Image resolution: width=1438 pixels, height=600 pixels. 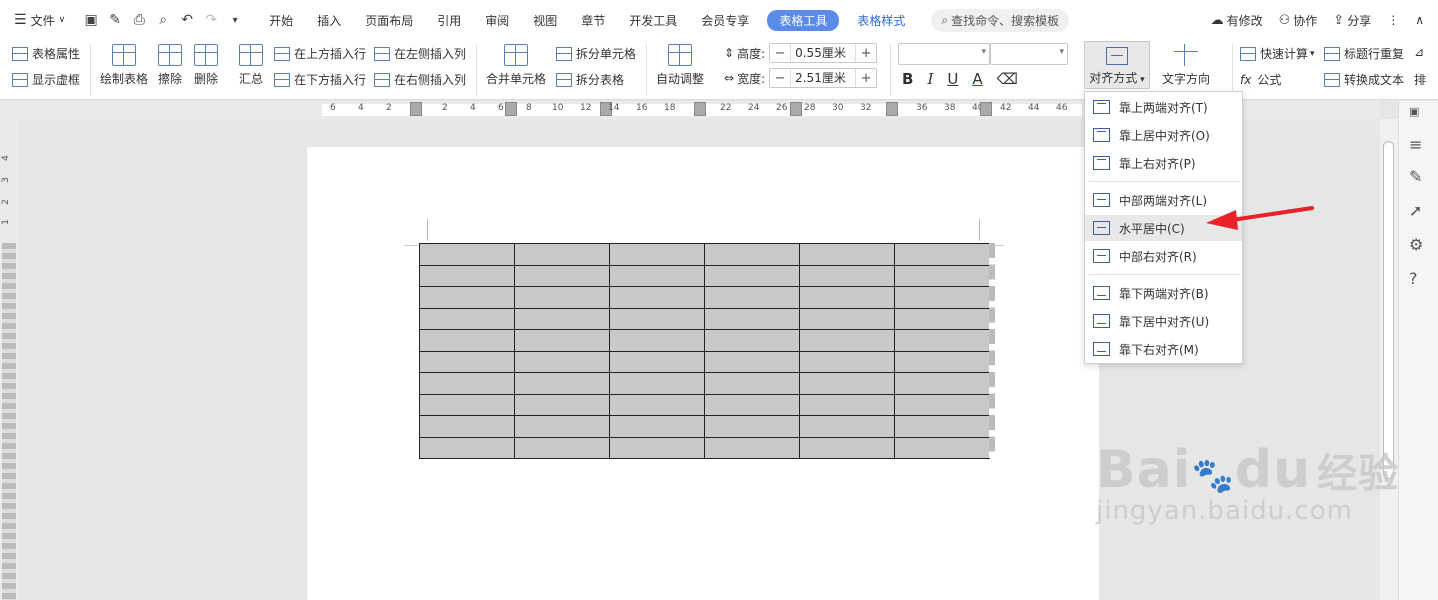 I want to click on more-icon: ⋮, so click(x=1393, y=20).